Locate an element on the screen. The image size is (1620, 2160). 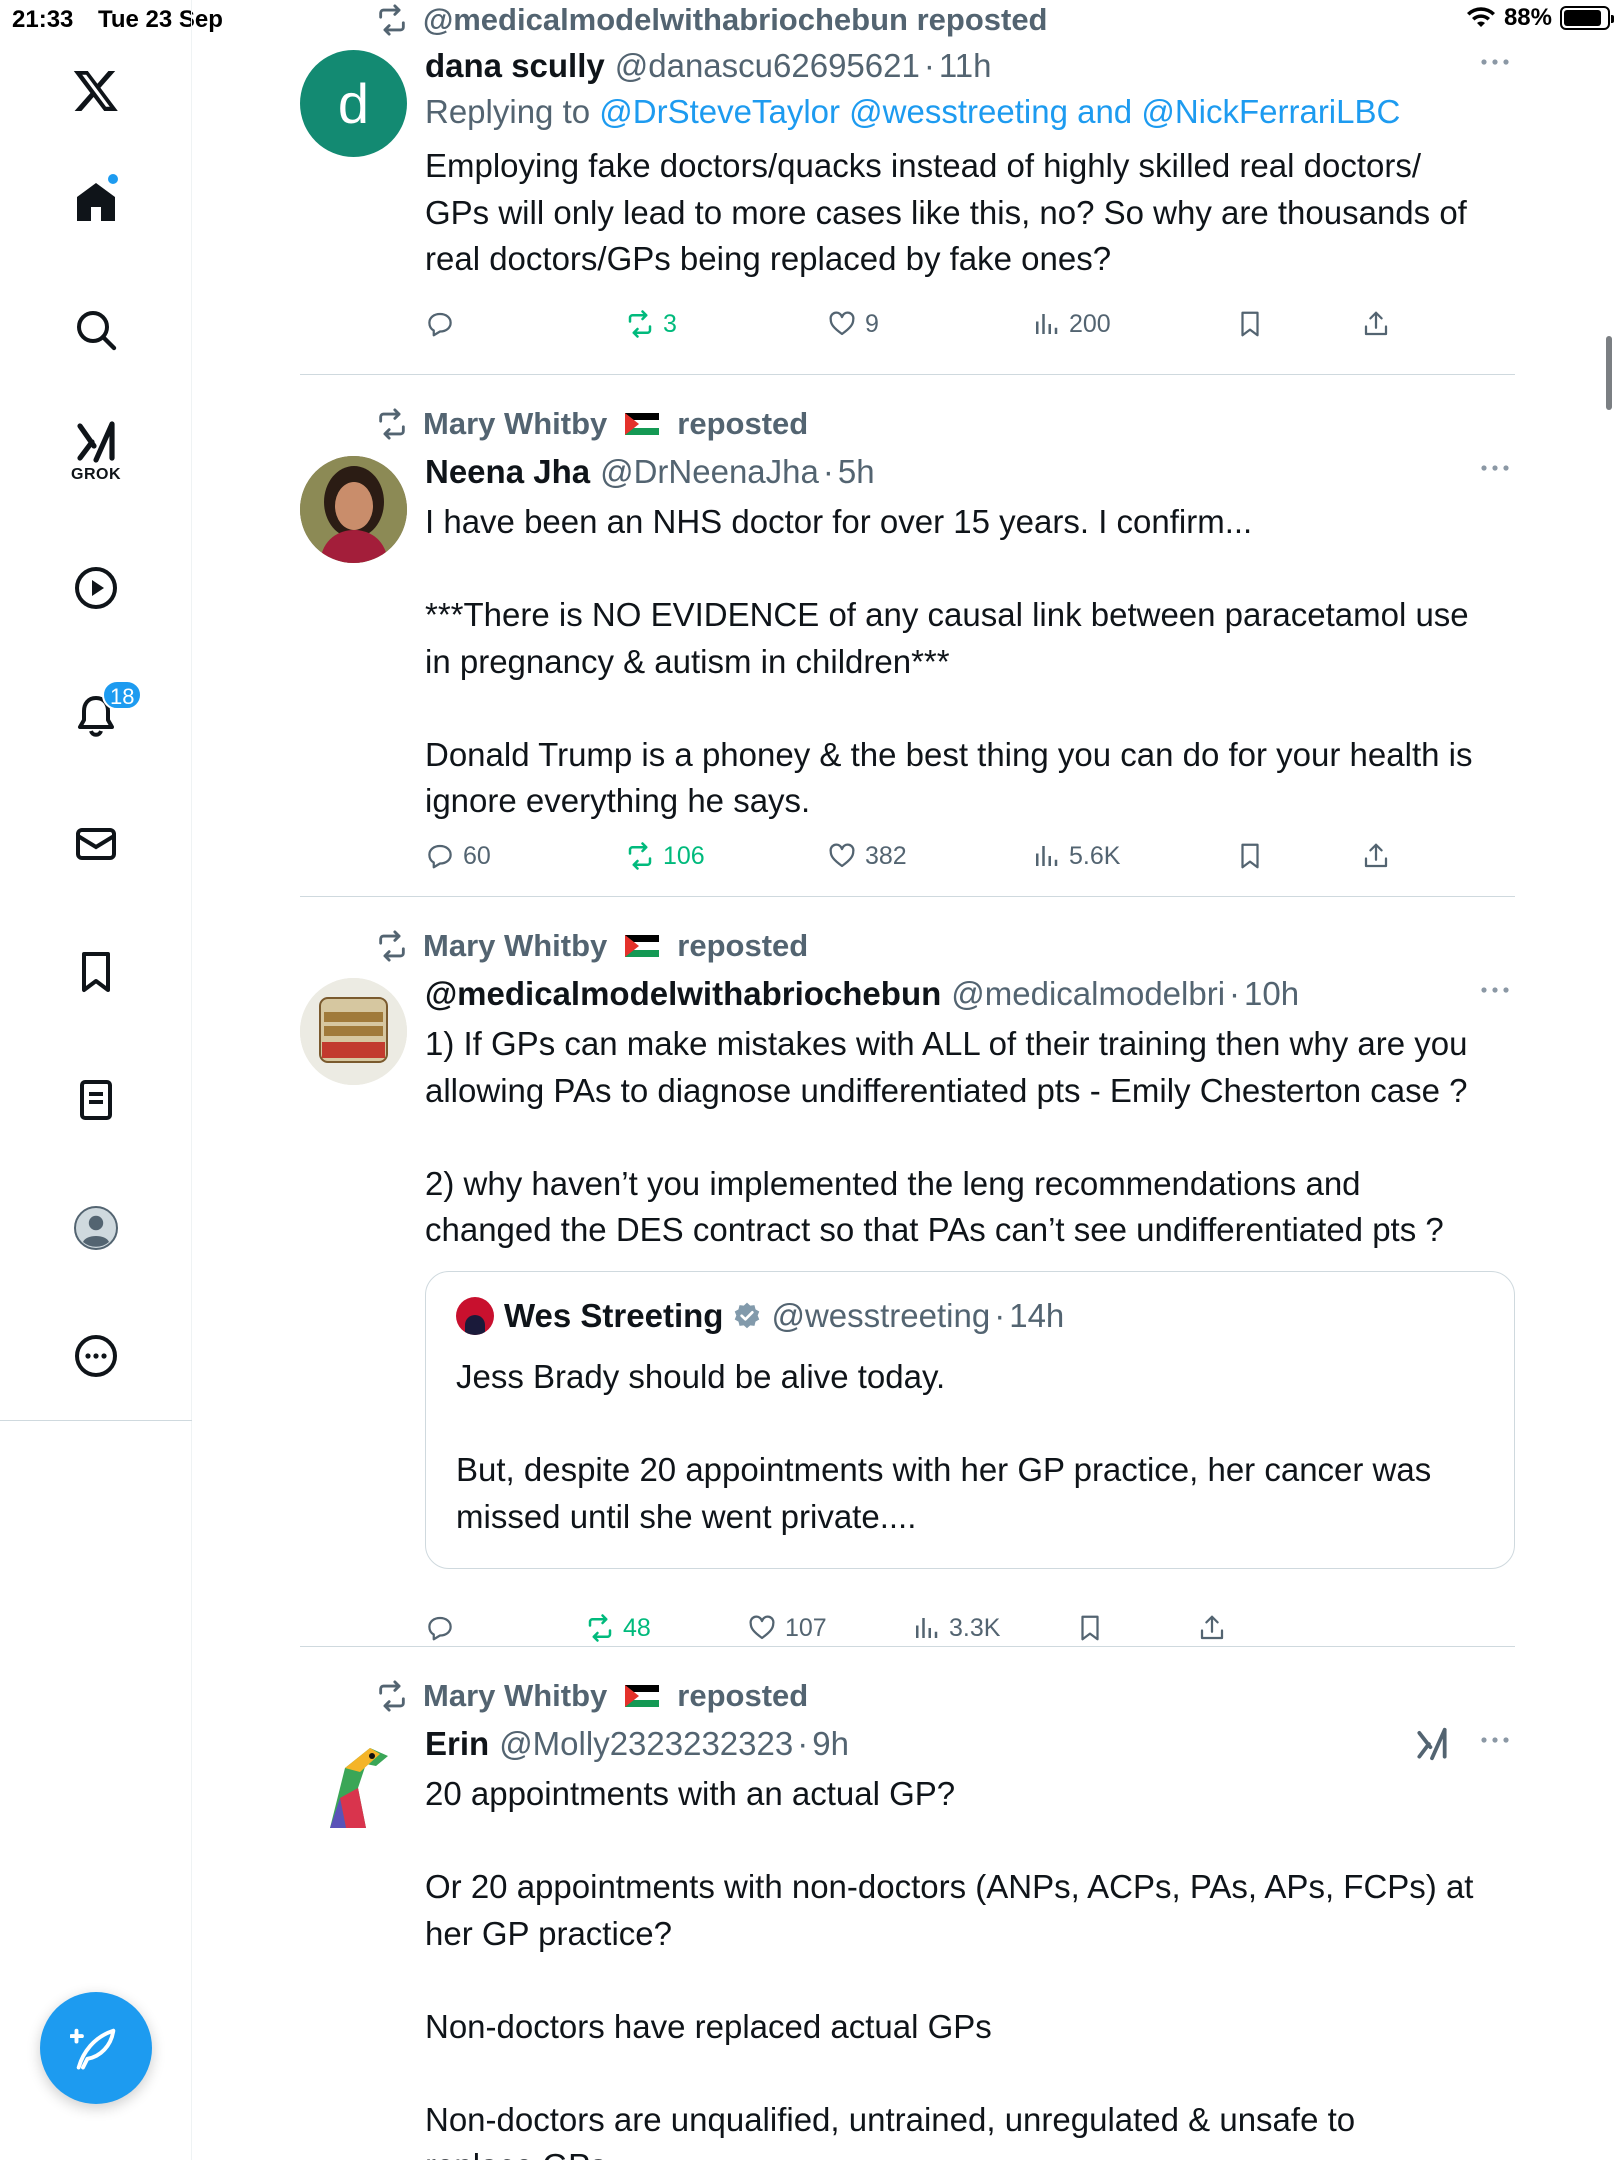
repost-button: 48 is located at coordinates (618, 1628).